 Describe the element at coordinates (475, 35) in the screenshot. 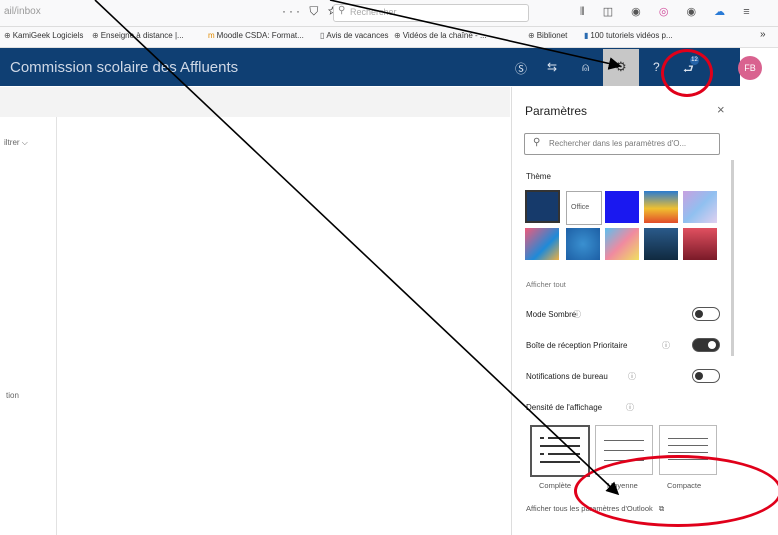

I see `arrow-to-gear` at that location.